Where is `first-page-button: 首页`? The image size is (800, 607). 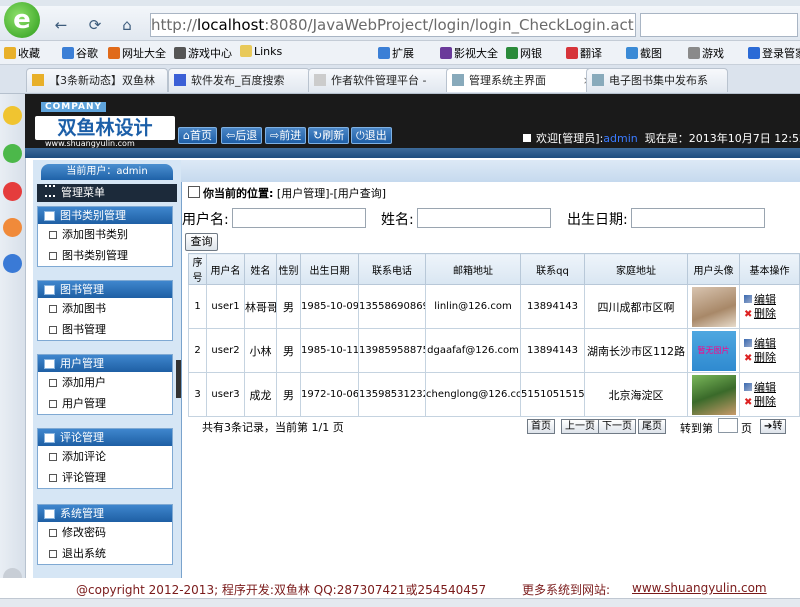
first-page-button: 首页 is located at coordinates (541, 426).